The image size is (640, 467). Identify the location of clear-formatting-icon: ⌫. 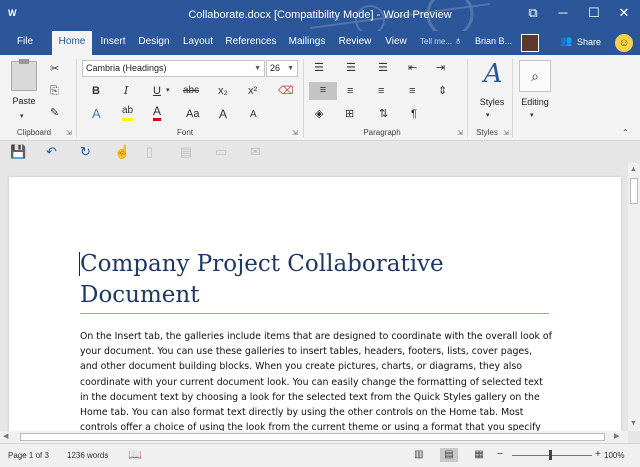
(286, 91).